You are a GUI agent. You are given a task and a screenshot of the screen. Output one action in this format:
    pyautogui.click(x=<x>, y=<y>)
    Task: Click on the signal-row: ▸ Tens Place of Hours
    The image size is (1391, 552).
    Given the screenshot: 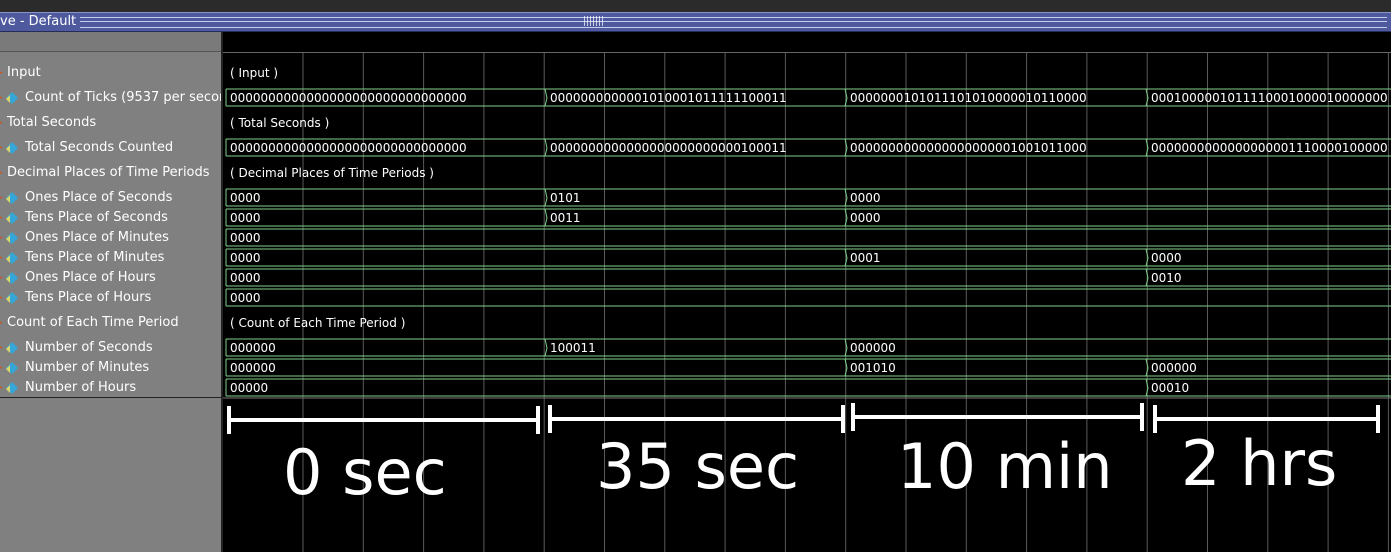 What is the action you would take?
    pyautogui.click(x=110, y=298)
    